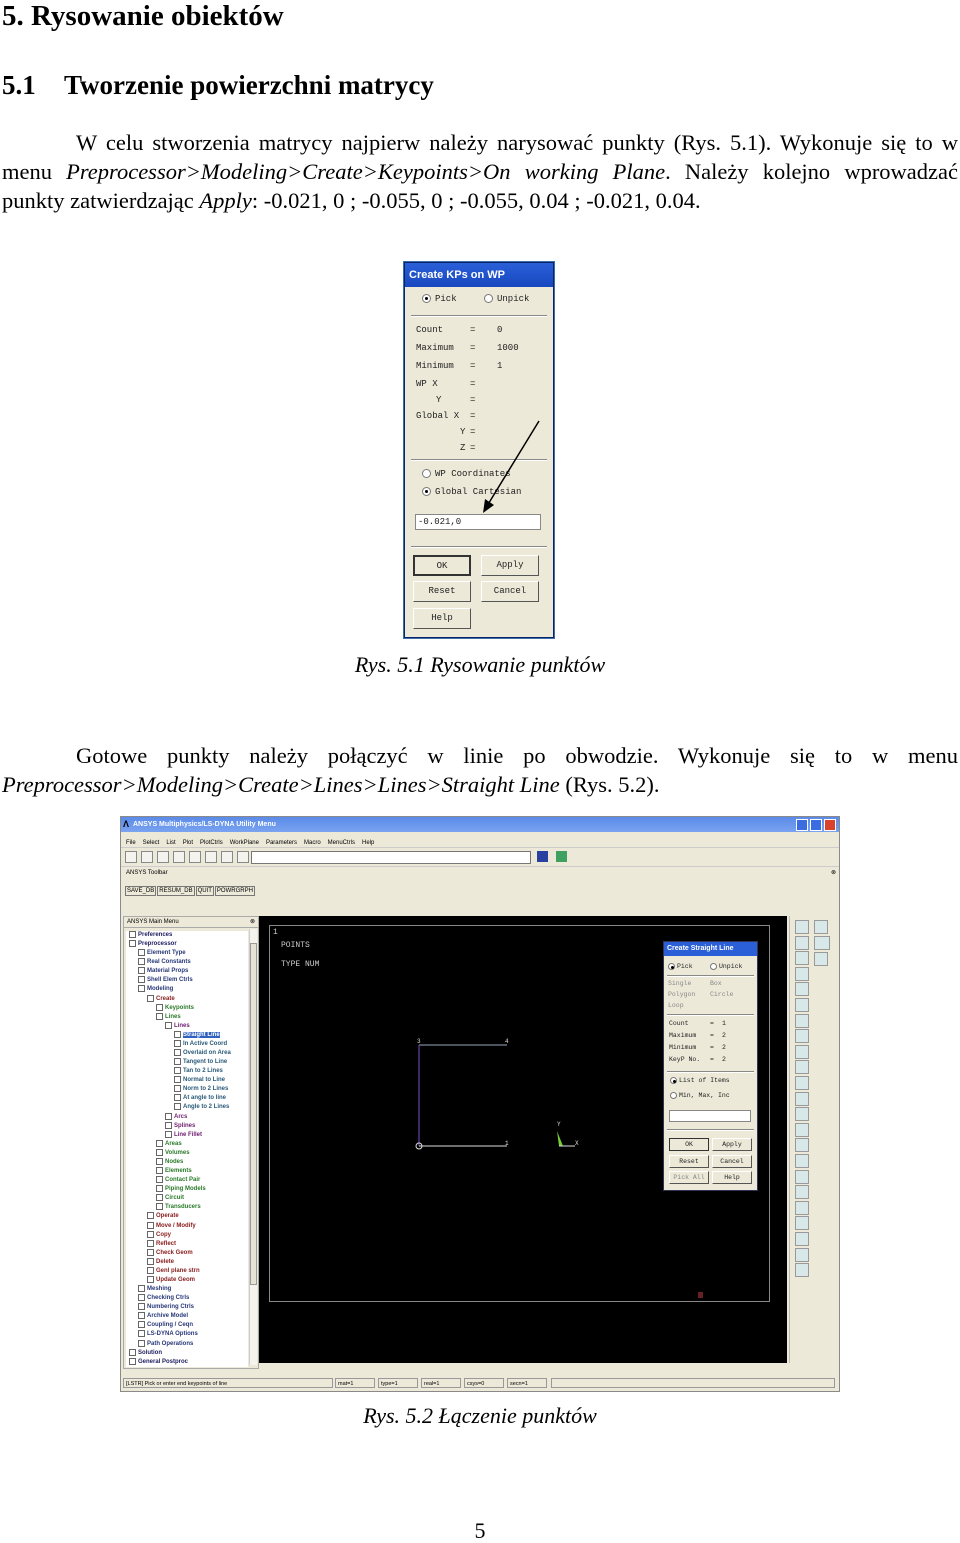  Describe the element at coordinates (187, 989) in the screenshot. I see `tree-item: Modeling` at that location.